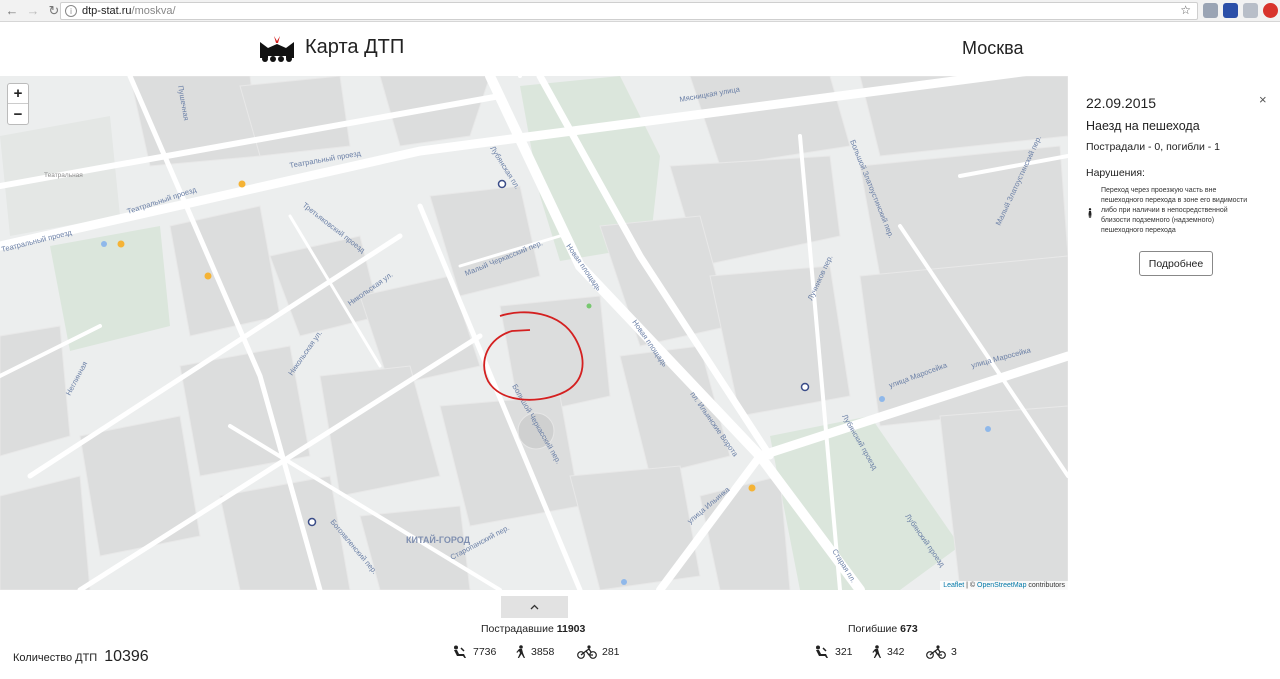 The height and width of the screenshot is (679, 1280). What do you see at coordinates (354, 47) in the screenshot?
I see `site-title: Карта ДТП` at bounding box center [354, 47].